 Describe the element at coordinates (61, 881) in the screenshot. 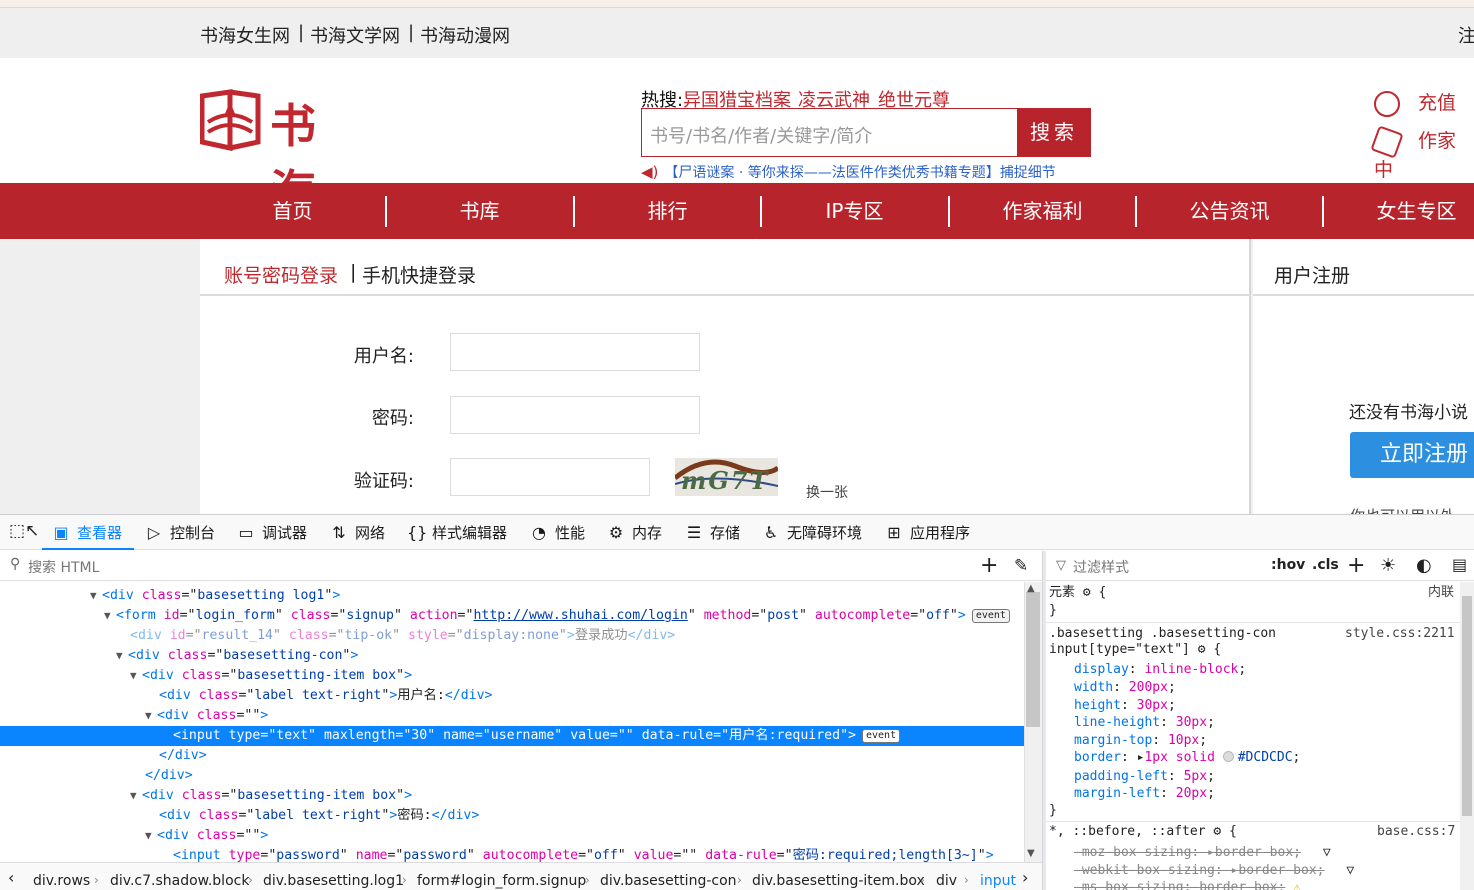

I see `breadcrumb-item: div.rows` at that location.